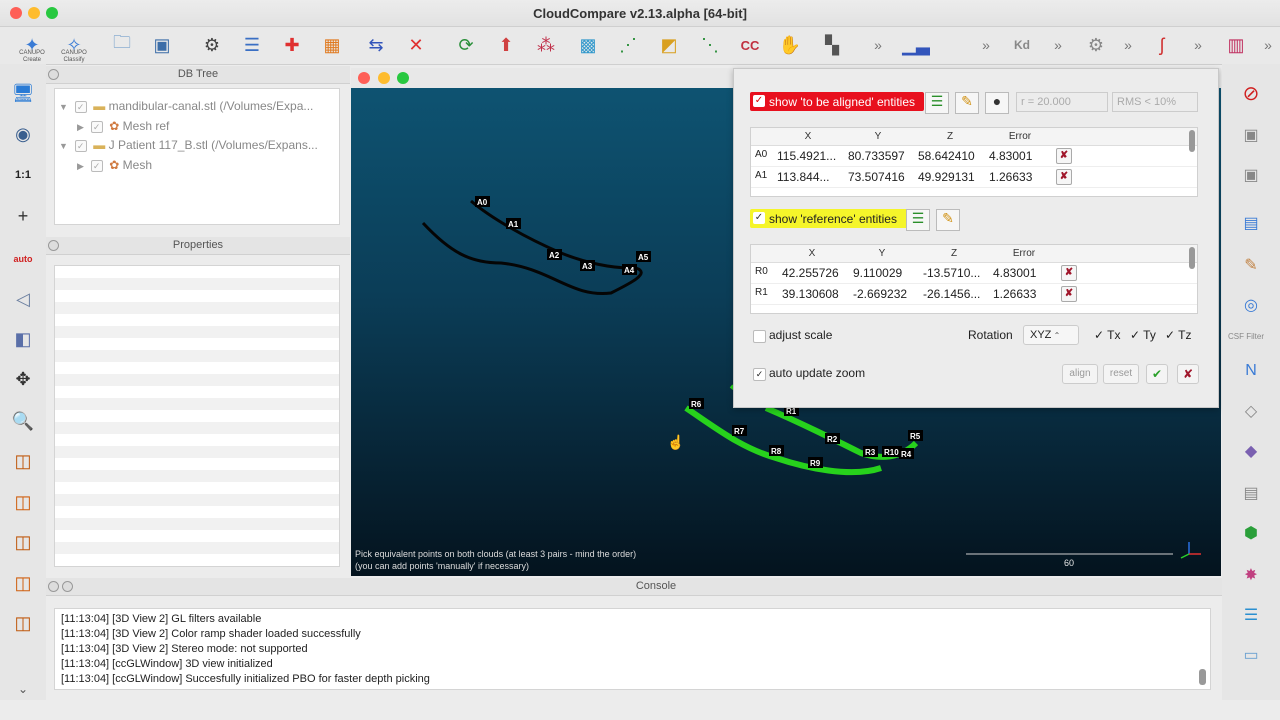 Image resolution: width=1280 pixels, height=720 pixels. What do you see at coordinates (759, 374) in the screenshot?
I see `auto-update-zoom-checkbox: ✓` at bounding box center [759, 374].